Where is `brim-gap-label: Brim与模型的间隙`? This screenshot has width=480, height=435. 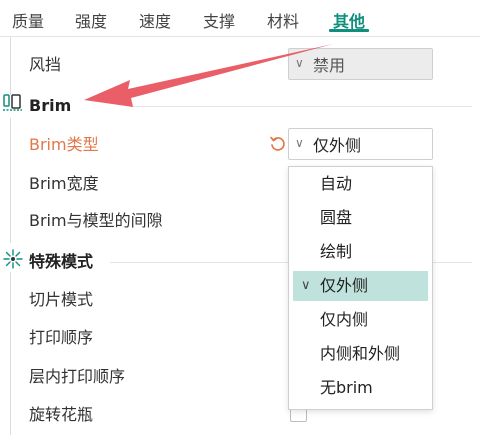 brim-gap-label: Brim与模型的间隙 is located at coordinates (96, 220).